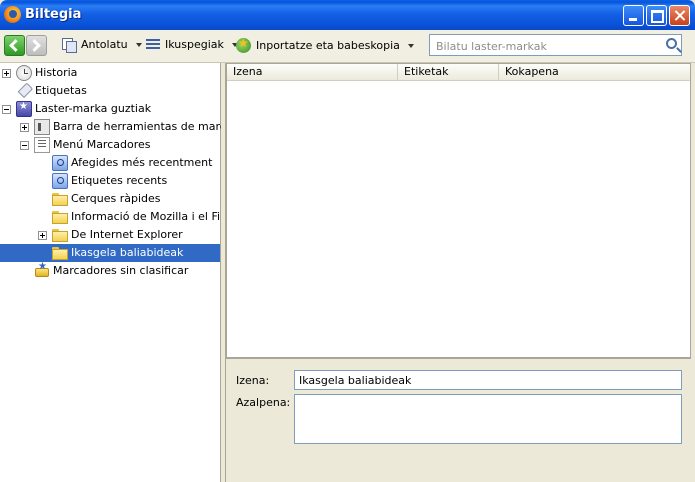 This screenshot has width=695, height=482. Describe the element at coordinates (102, 144) in the screenshot. I see `tree-item-label: Menú Marcadores` at that location.